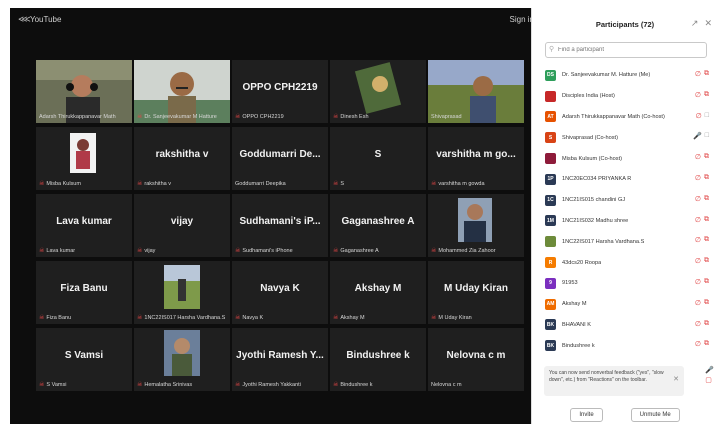  I want to click on tile-label-text: Jyothi Ramesh Yakkanti, so click(271, 384).